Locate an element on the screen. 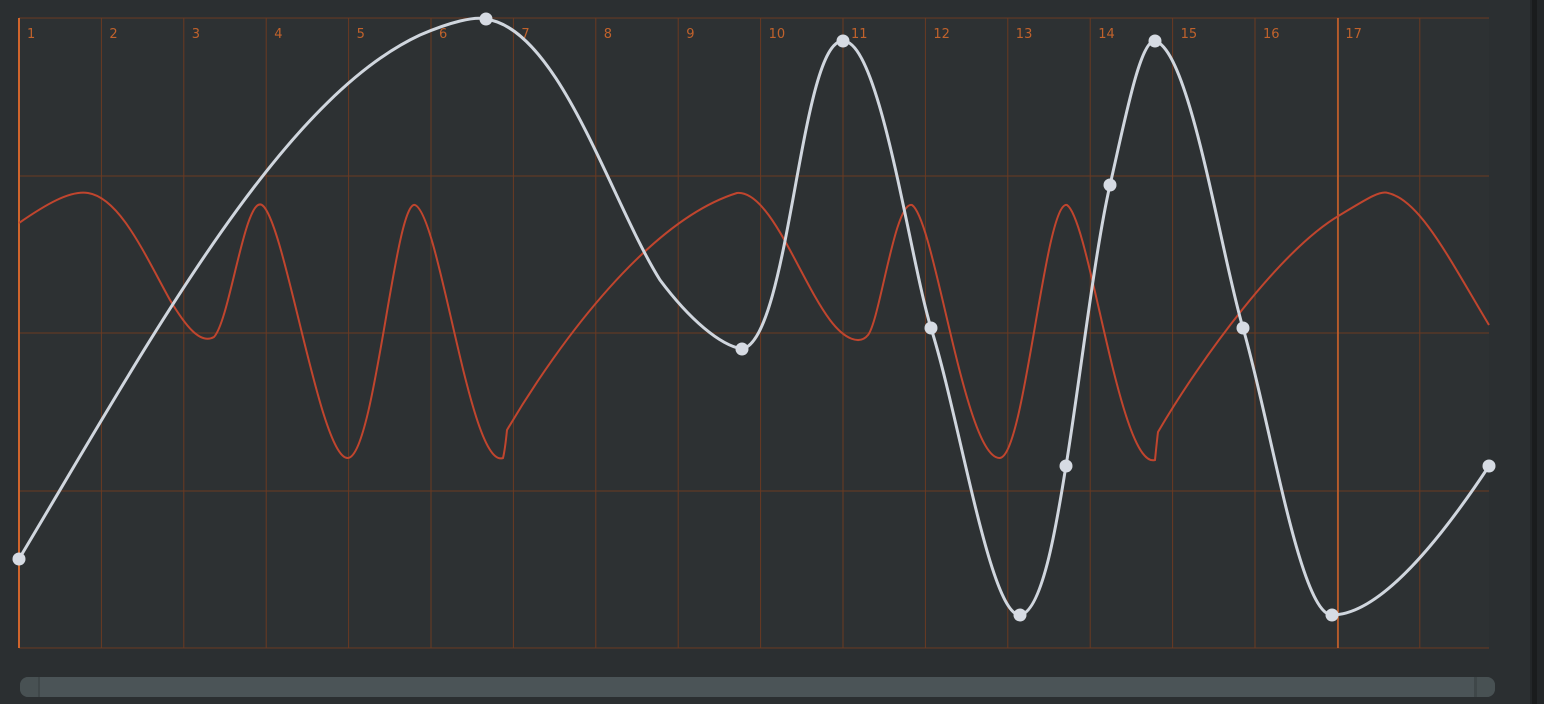  bar-number-14: 14 is located at coordinates (1106, 34).